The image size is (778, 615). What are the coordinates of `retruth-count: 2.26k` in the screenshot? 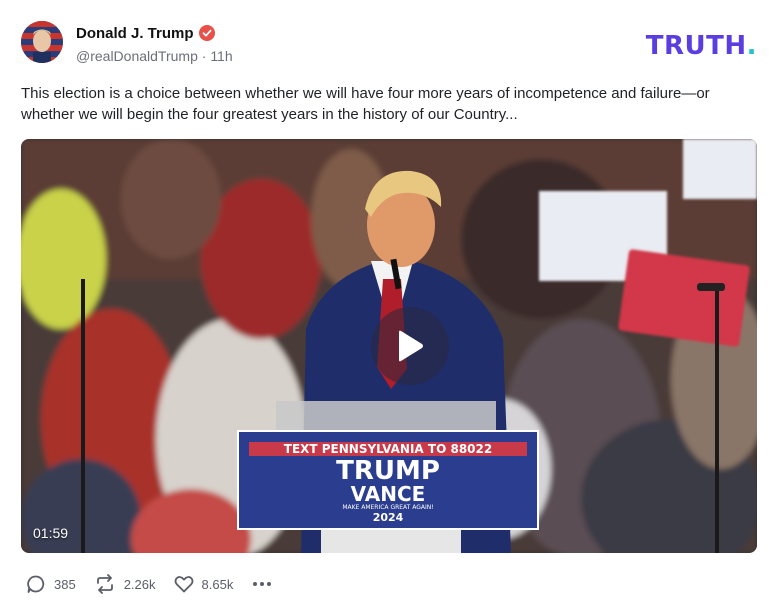 It's located at (139, 584).